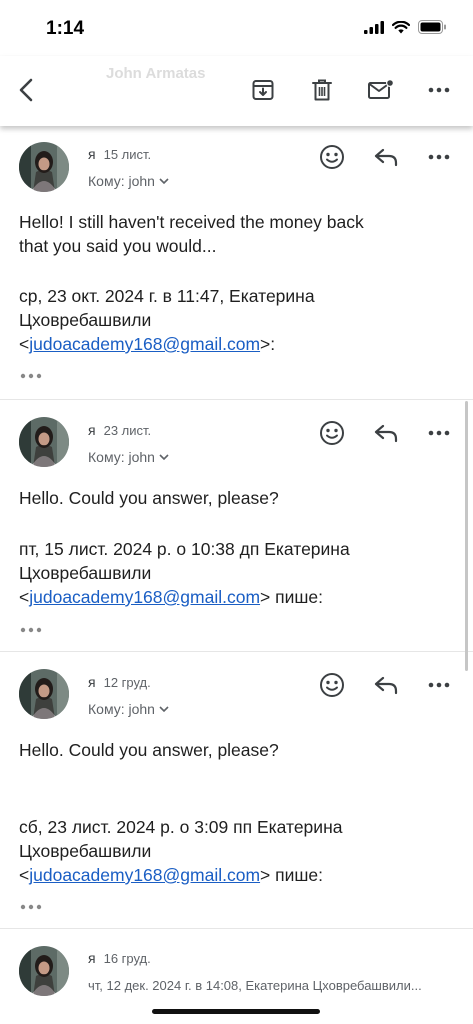 Image resolution: width=473 pixels, height=1024 pixels. What do you see at coordinates (127, 430) in the screenshot?
I see `message-date: 23 лист.` at bounding box center [127, 430].